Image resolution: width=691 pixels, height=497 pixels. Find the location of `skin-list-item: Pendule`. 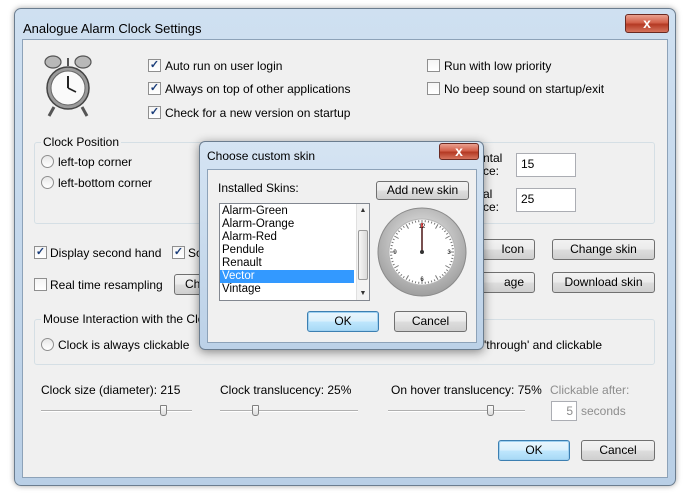

skin-list-item: Pendule is located at coordinates (287, 250).